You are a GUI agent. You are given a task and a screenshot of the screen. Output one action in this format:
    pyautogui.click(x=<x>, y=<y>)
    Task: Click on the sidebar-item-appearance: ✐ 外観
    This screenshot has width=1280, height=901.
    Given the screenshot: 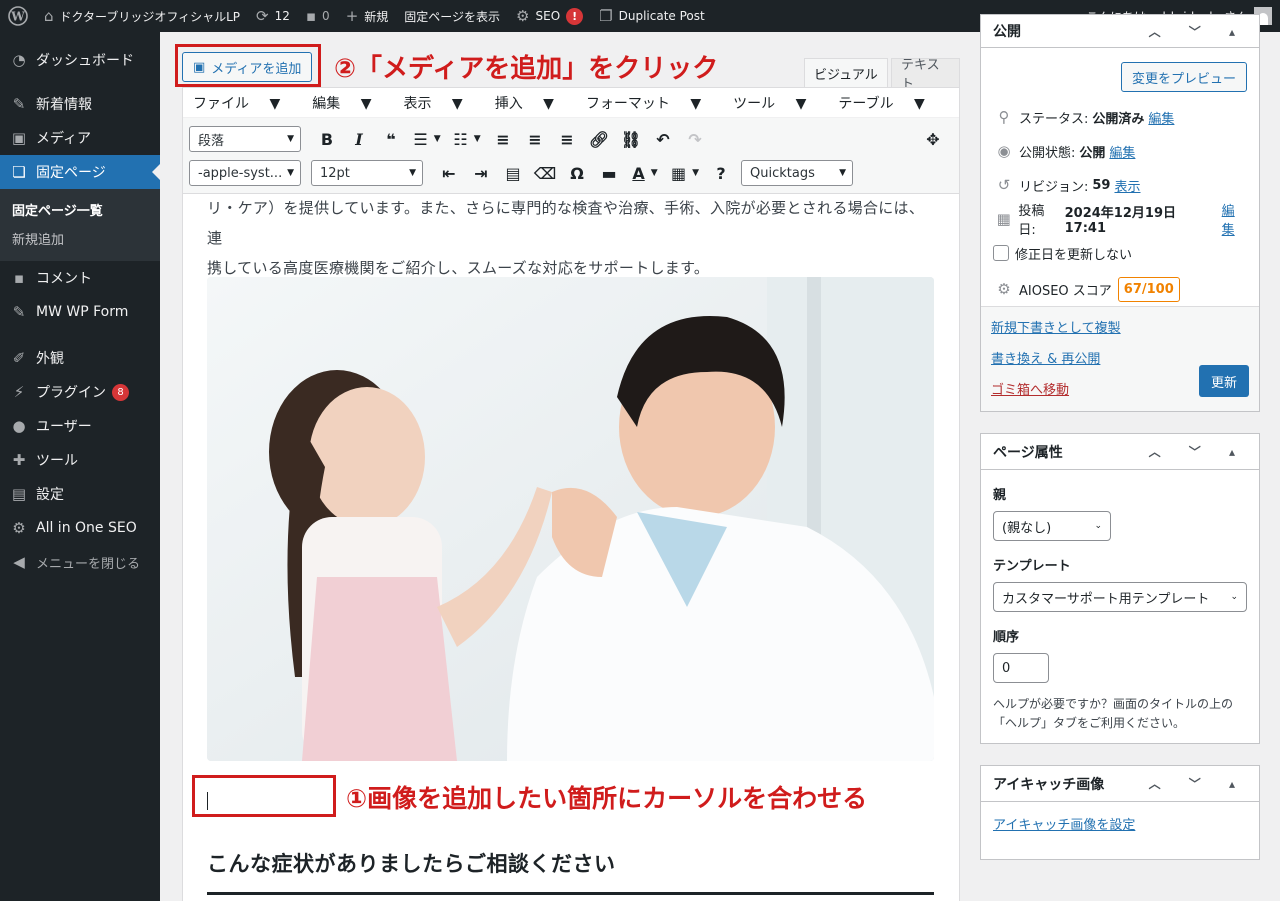 What is the action you would take?
    pyautogui.click(x=80, y=358)
    